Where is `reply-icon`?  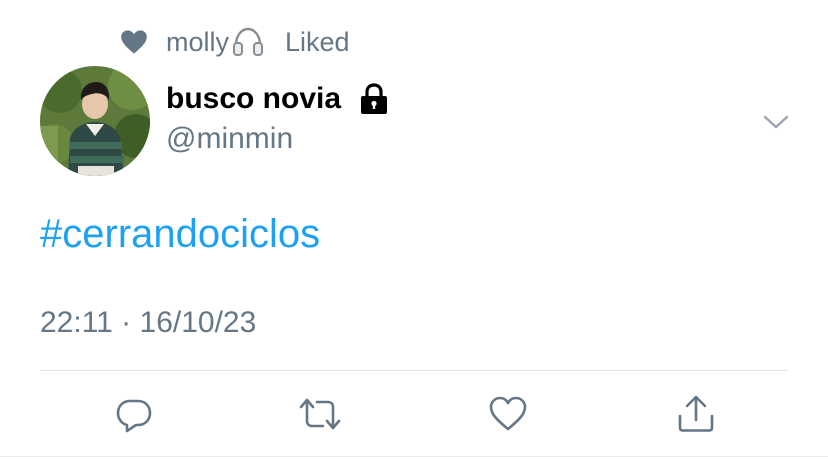 reply-icon is located at coordinates (134, 416).